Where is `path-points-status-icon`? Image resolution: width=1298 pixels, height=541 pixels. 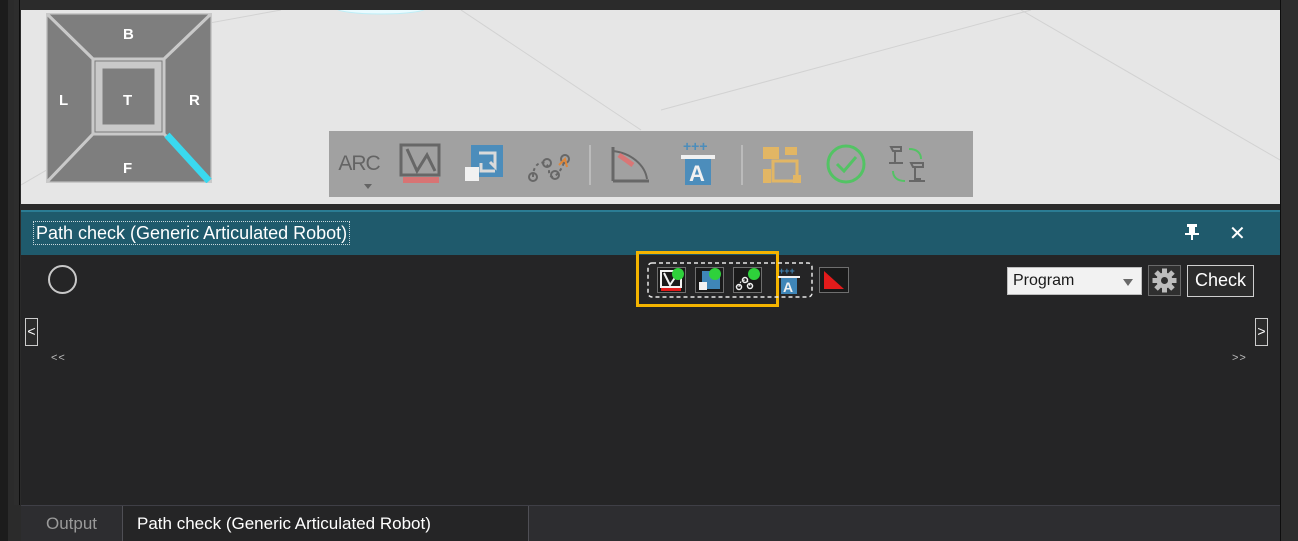
path-points-status-icon is located at coordinates (747, 279).